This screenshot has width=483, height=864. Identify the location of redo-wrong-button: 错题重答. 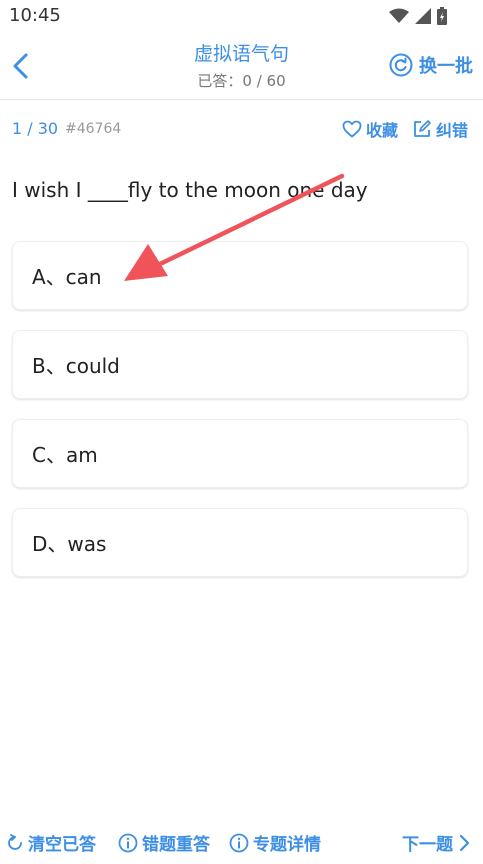
(164, 842).